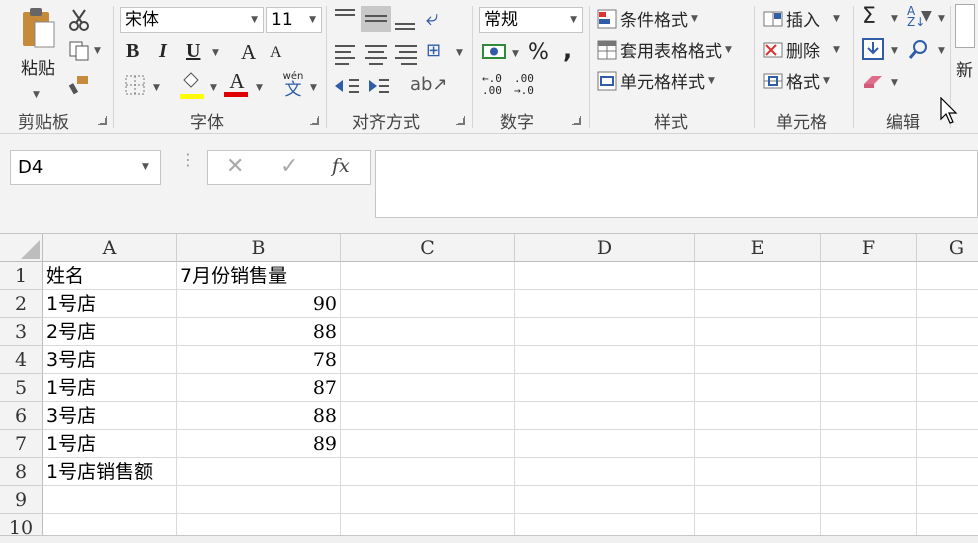 The width and height of the screenshot is (978, 543). I want to click on cell-a10, so click(110, 524).